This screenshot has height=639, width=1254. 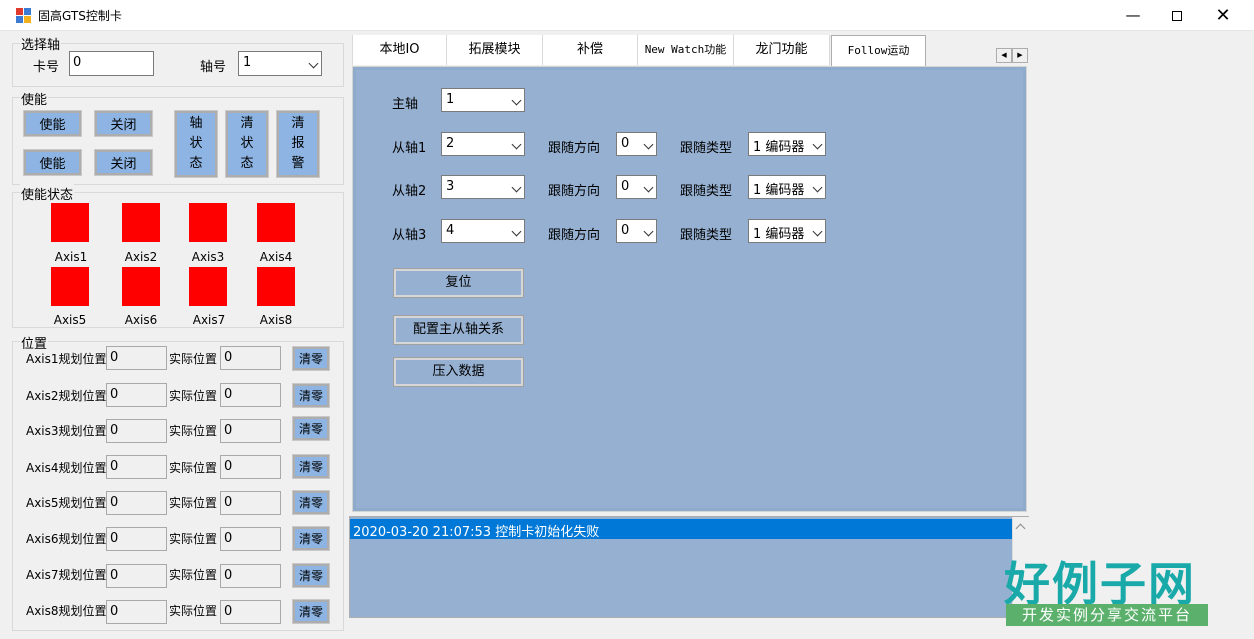 What do you see at coordinates (311, 502) in the screenshot?
I see `axis5-clear-button: 清零` at bounding box center [311, 502].